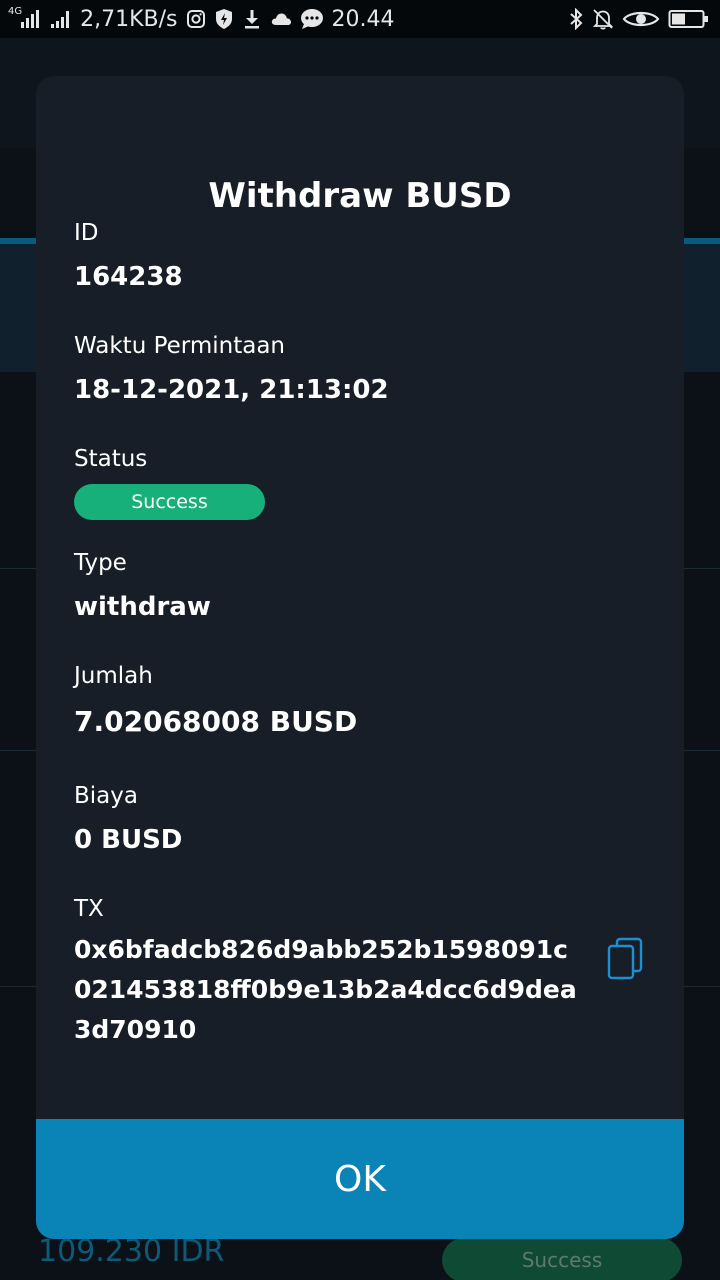 The image size is (720, 1280). Describe the element at coordinates (562, 1259) in the screenshot. I see `background-status-badge: Success` at that location.